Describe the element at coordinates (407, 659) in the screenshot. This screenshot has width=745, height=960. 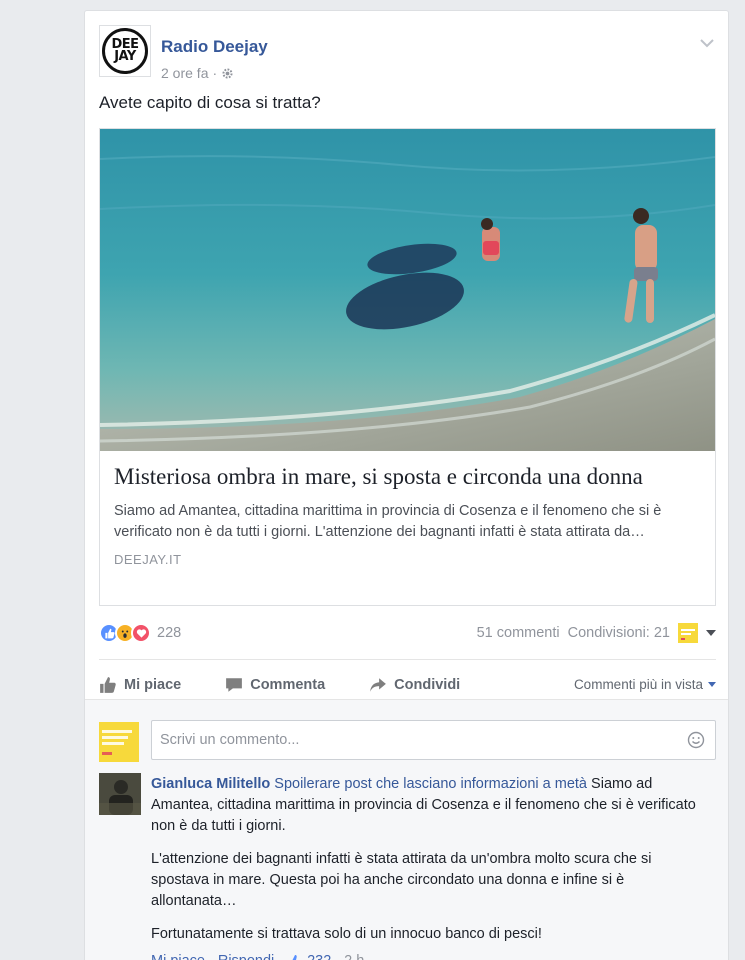
I see `divider` at that location.